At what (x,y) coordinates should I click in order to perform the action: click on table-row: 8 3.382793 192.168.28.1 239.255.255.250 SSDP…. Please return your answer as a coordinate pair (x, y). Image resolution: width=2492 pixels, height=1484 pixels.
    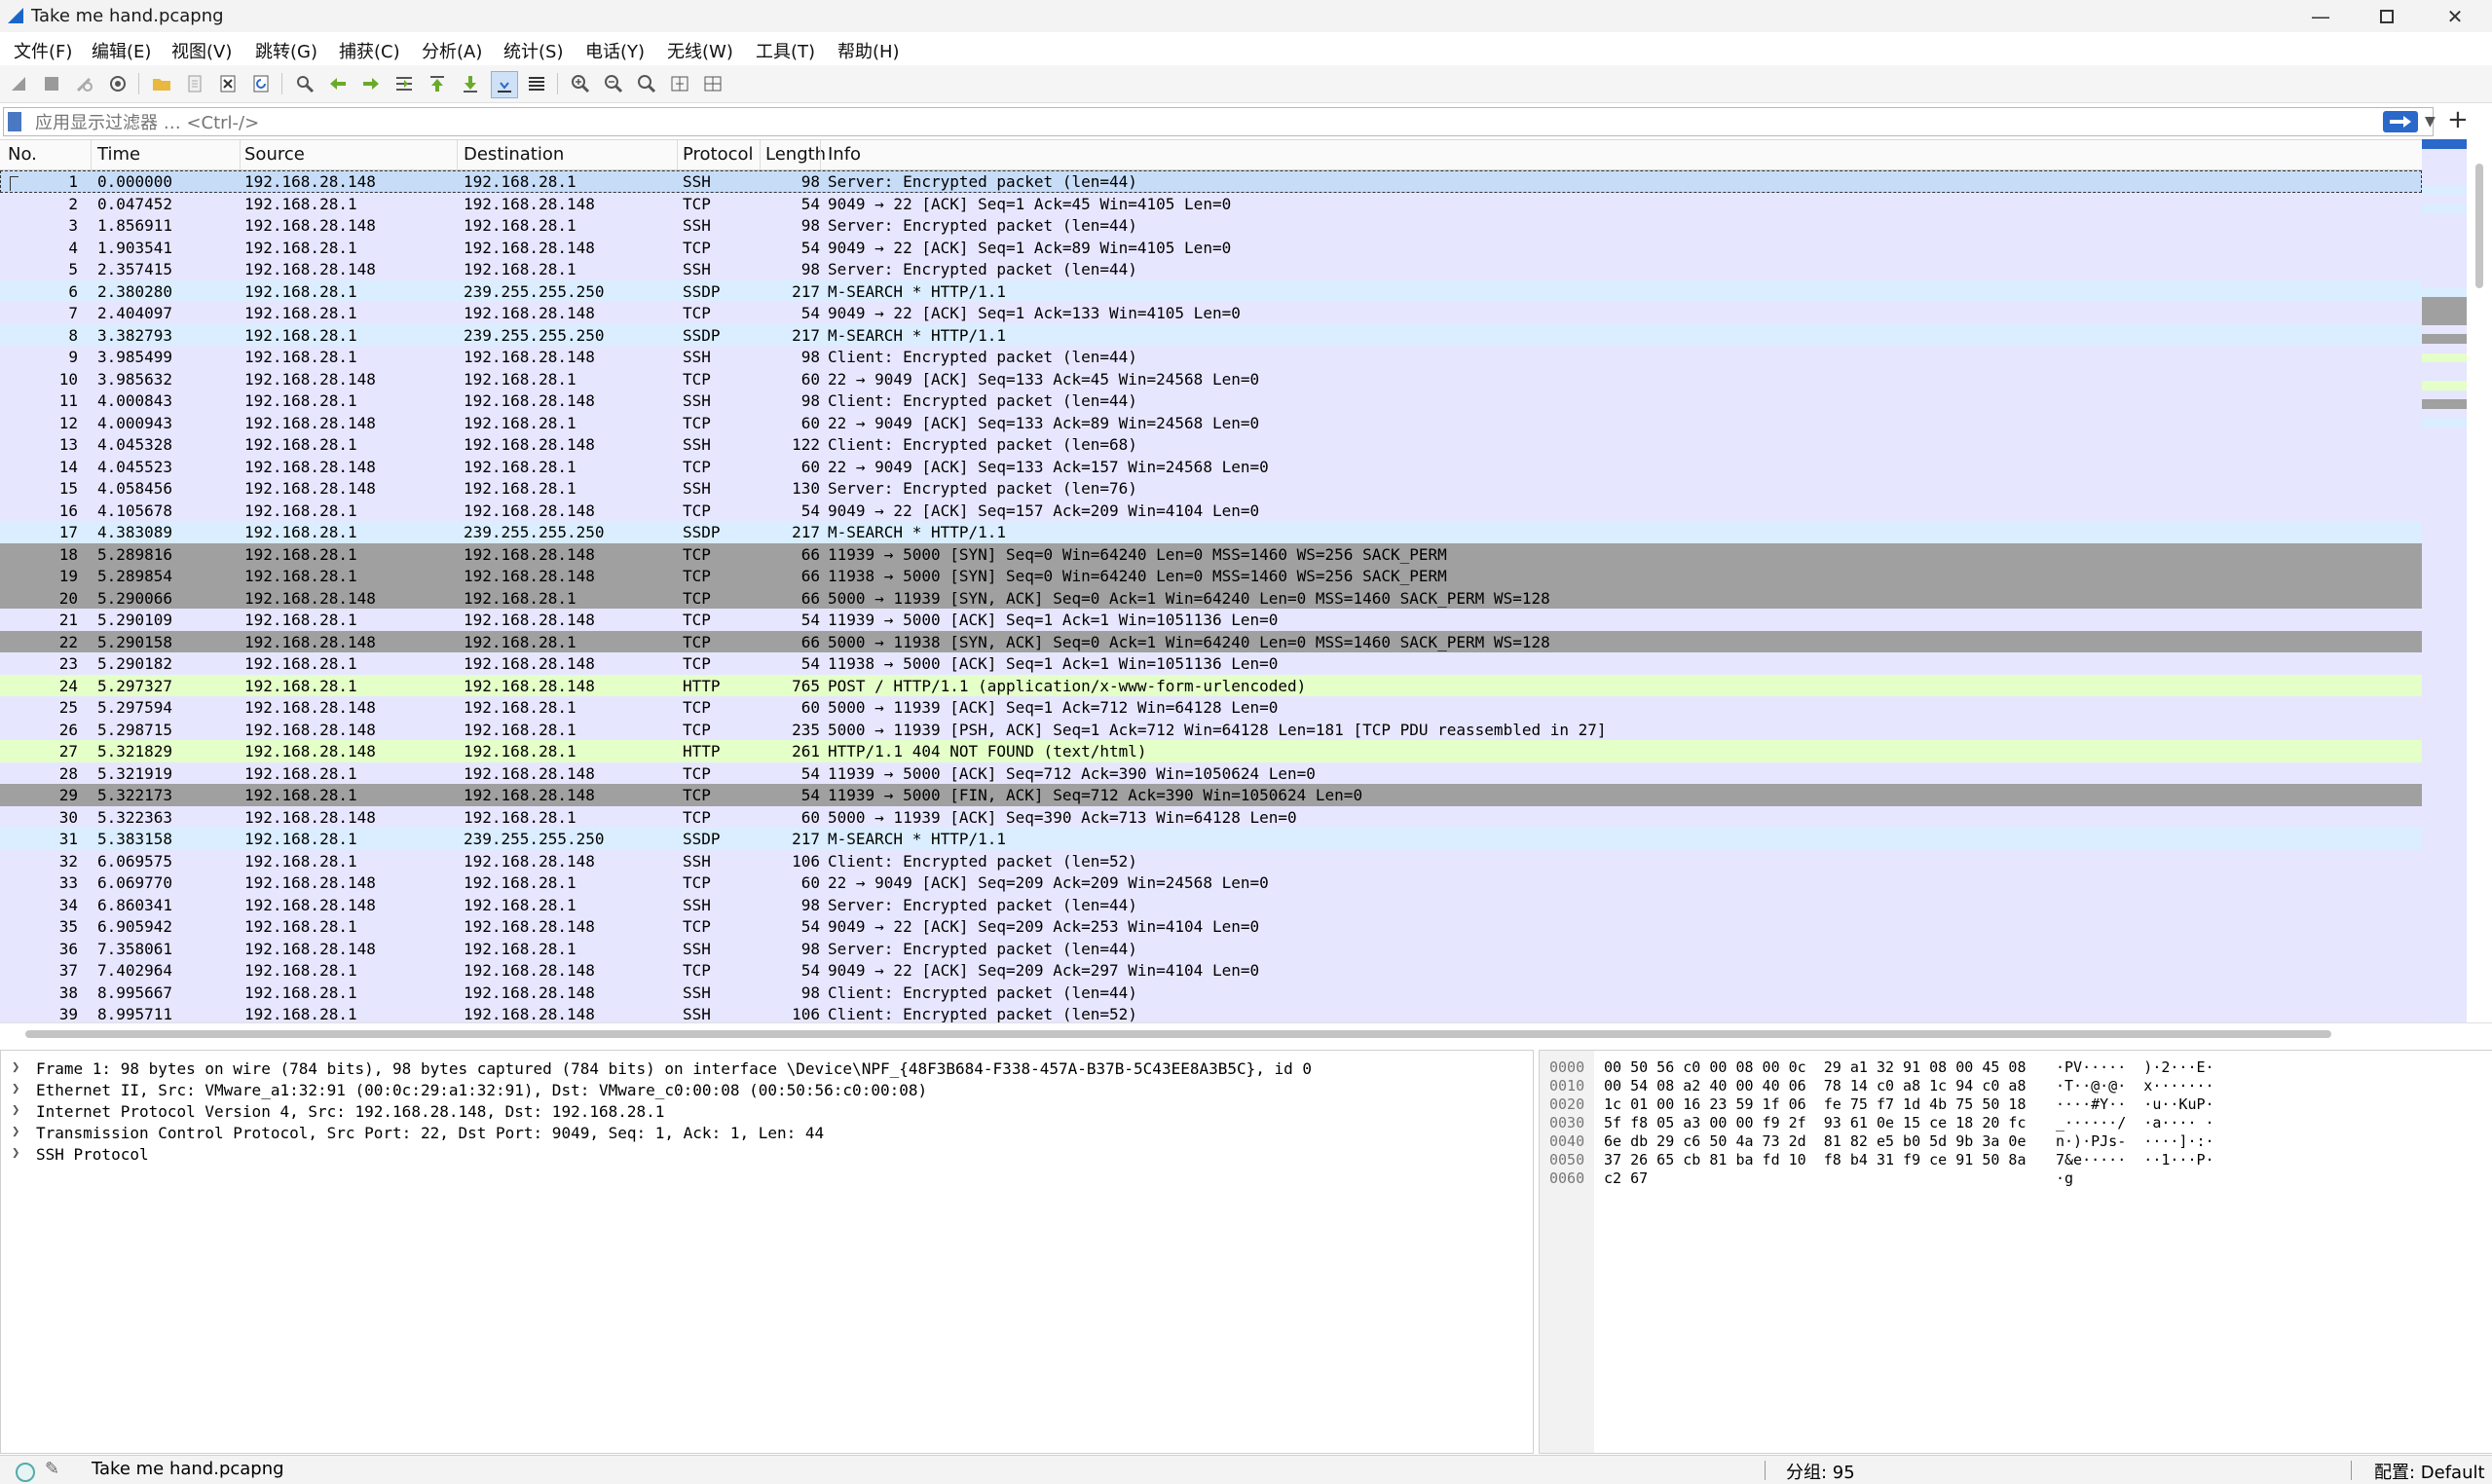
    Looking at the image, I should click on (1211, 334).